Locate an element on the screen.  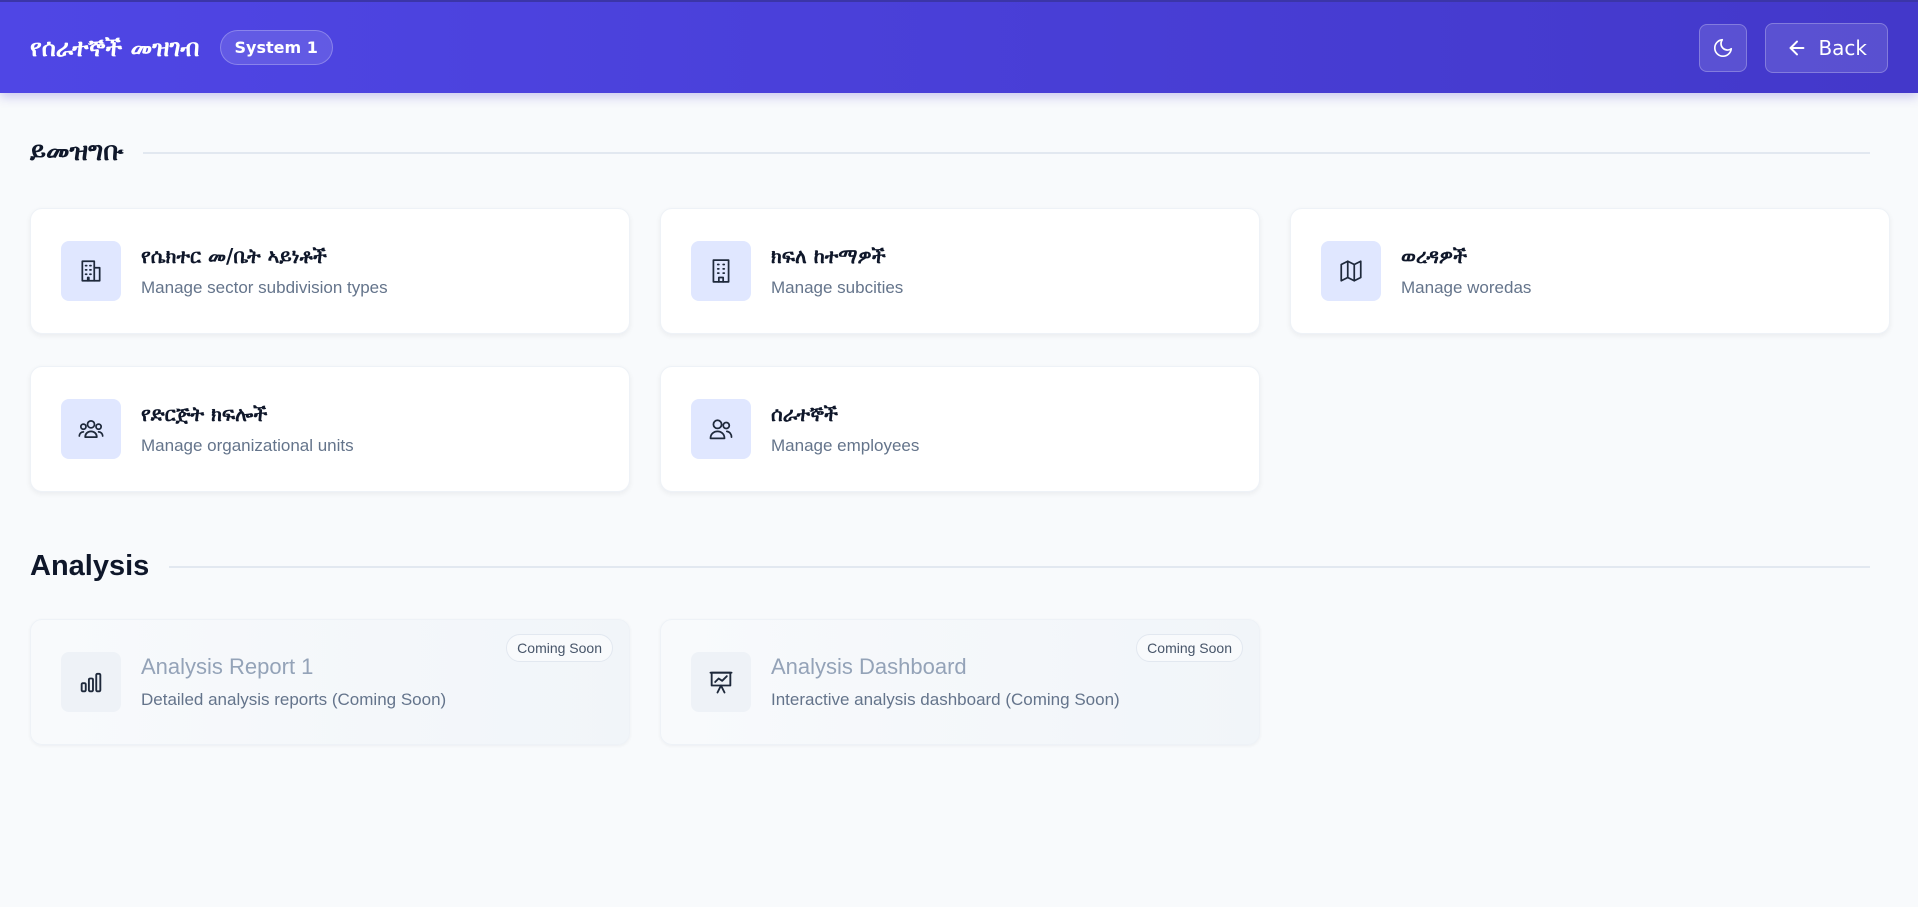
back-button: Back is located at coordinates (1826, 47).